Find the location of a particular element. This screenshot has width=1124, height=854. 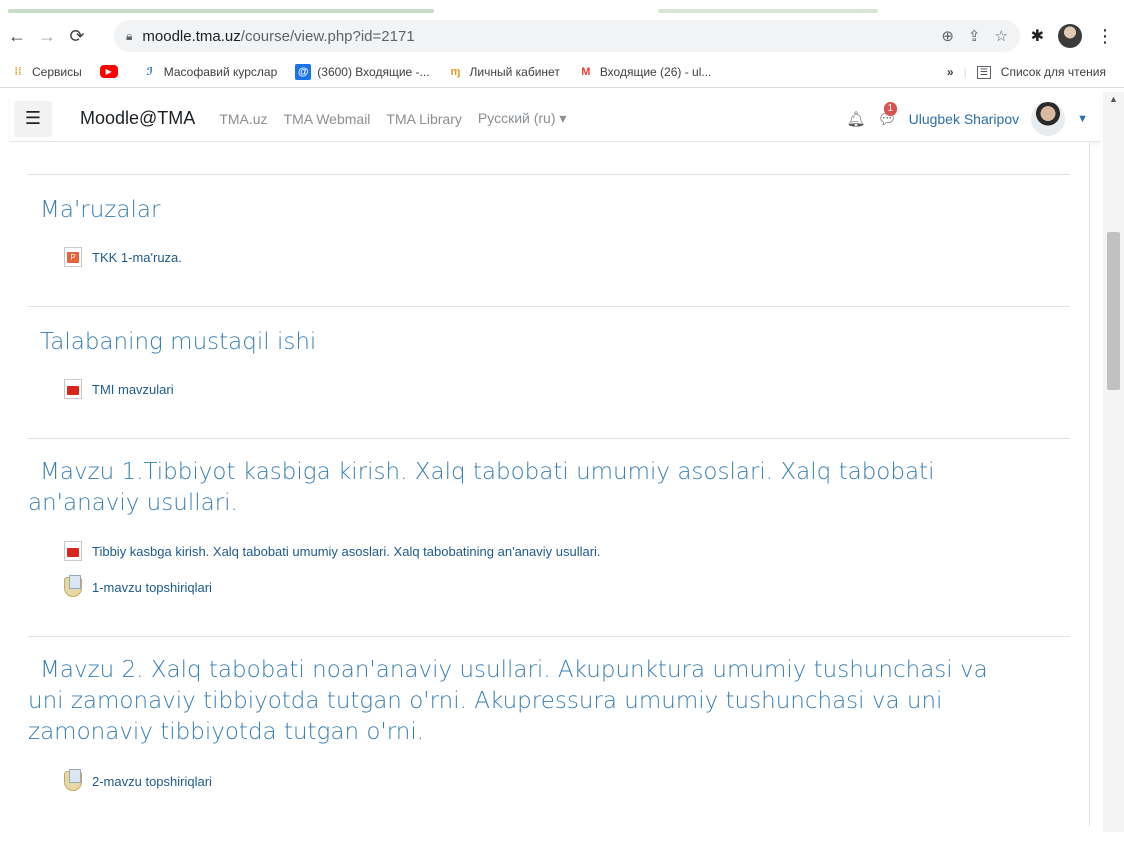

course-icon: ℐ is located at coordinates (149, 72).